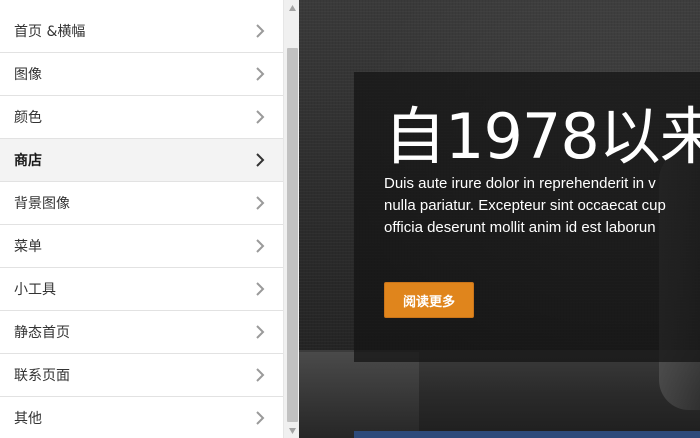 The height and width of the screenshot is (438, 700). What do you see at coordinates (28, 161) in the screenshot?
I see `panel-item-label: 商店` at bounding box center [28, 161].